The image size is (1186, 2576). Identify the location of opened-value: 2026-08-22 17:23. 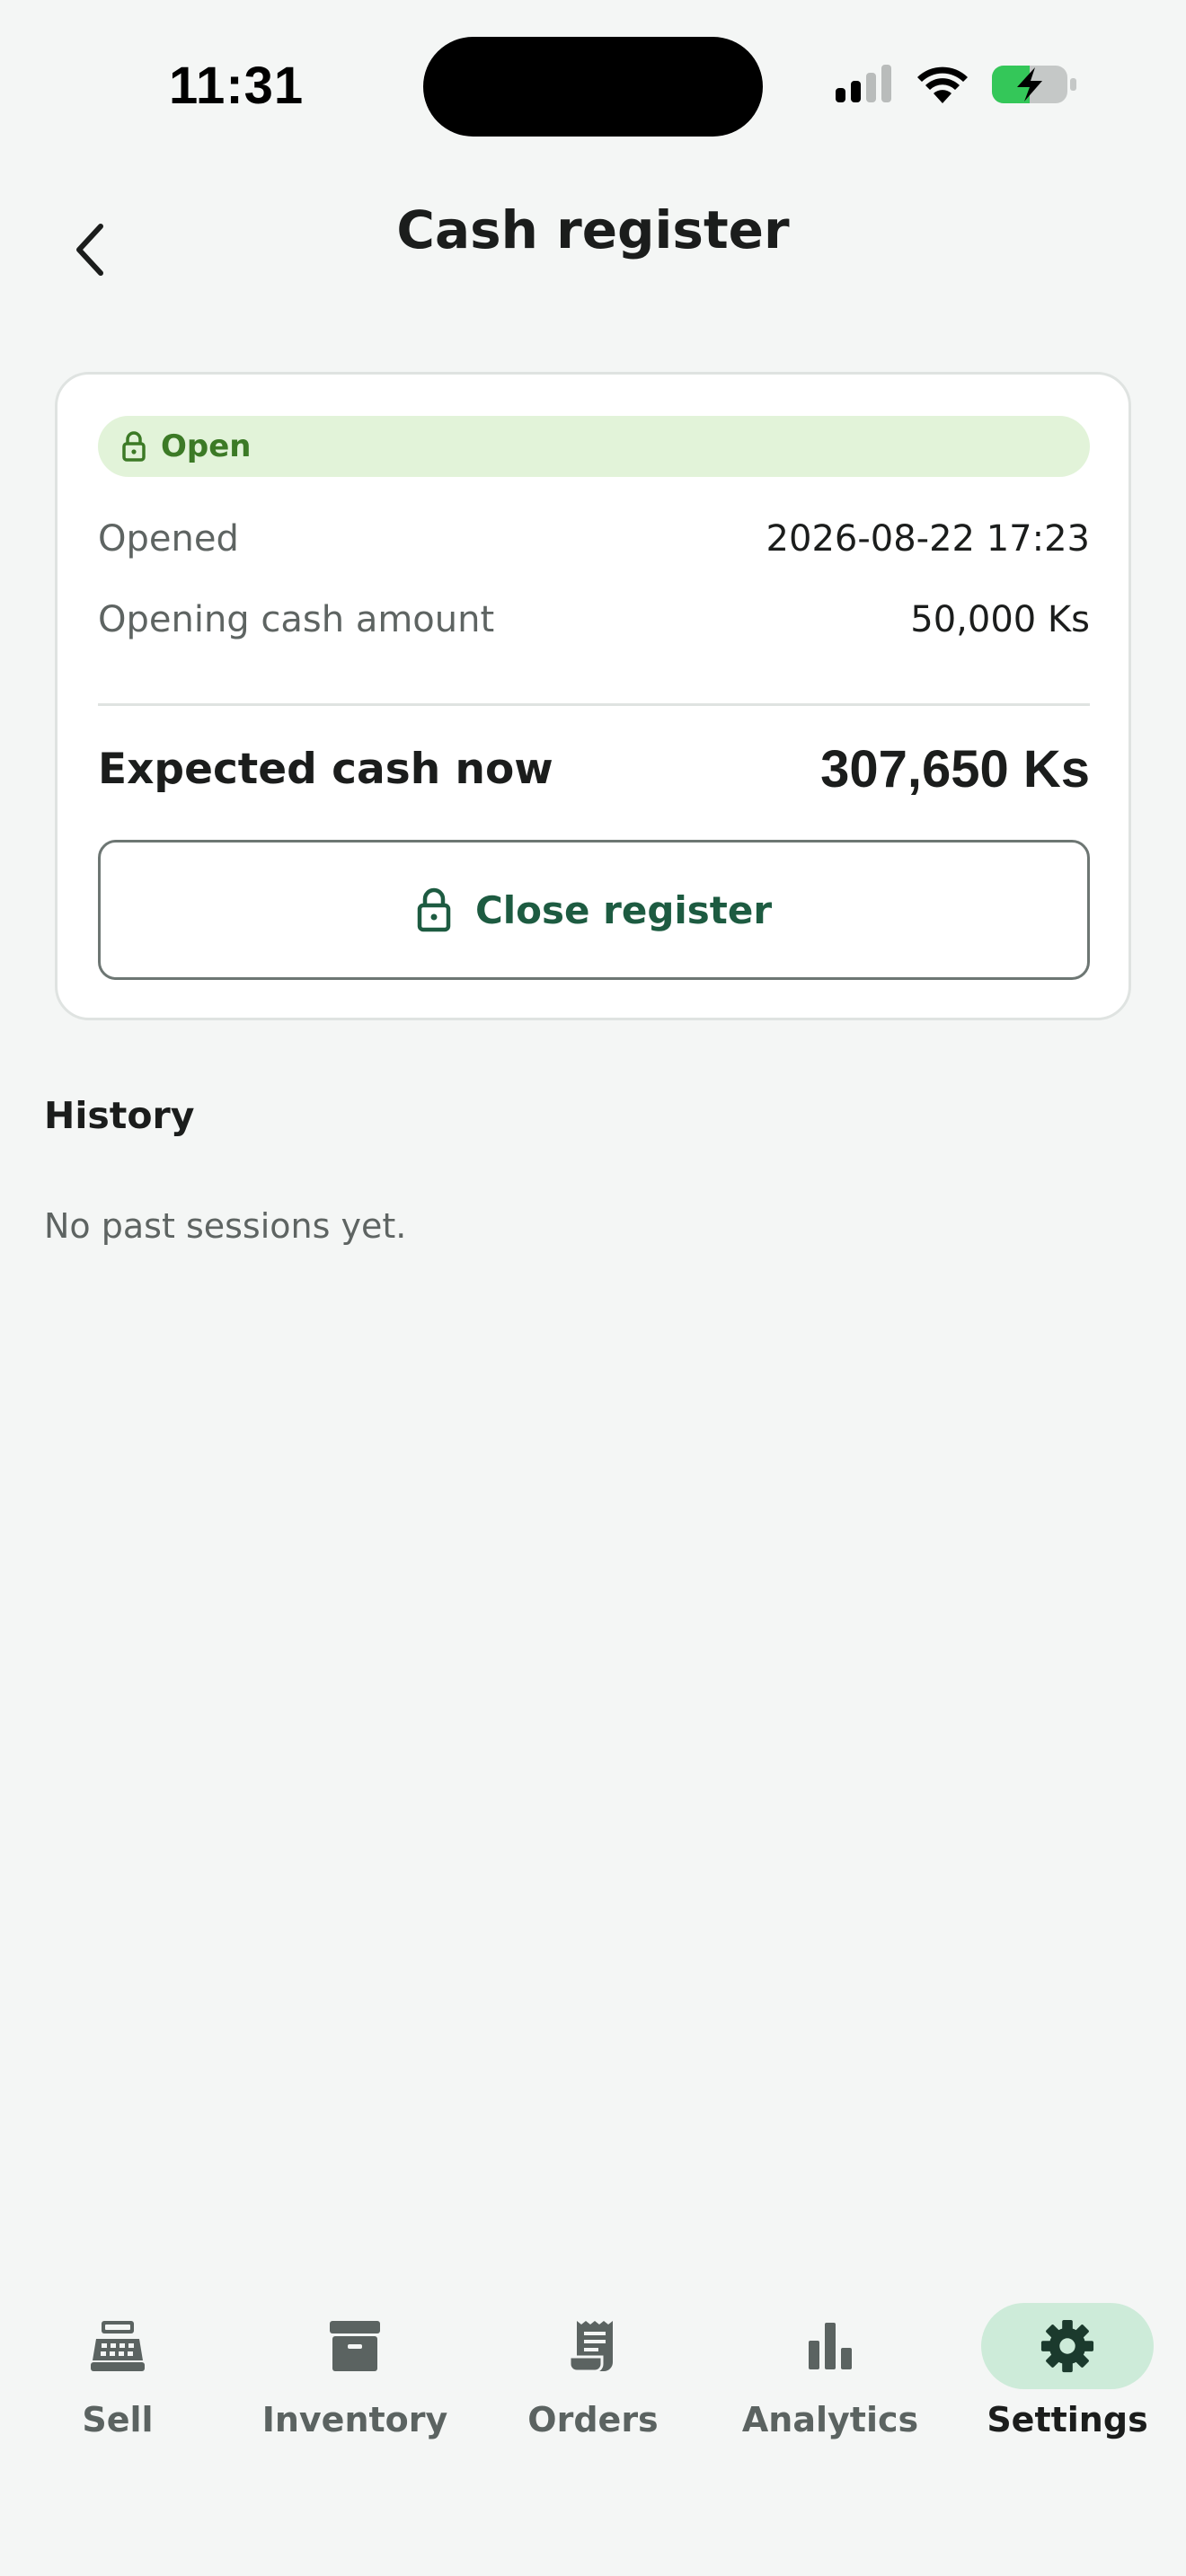
(928, 539).